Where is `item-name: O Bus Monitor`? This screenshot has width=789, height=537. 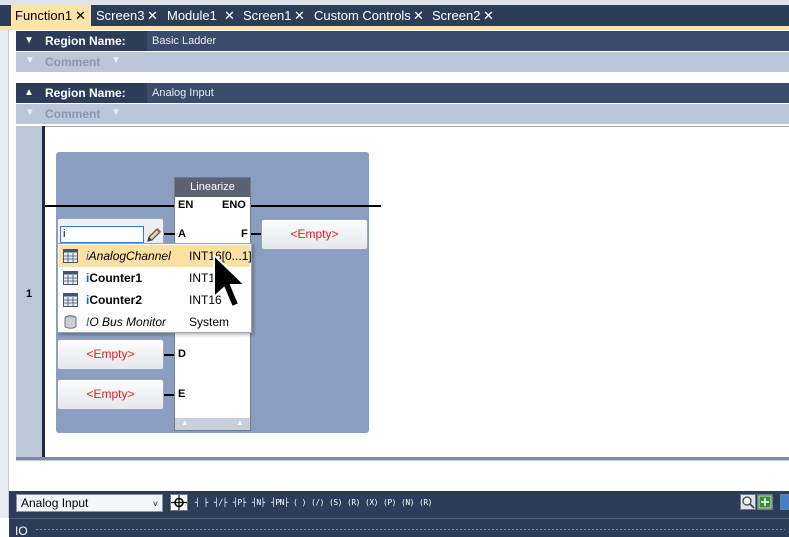
item-name: O Bus Monitor is located at coordinates (128, 322).